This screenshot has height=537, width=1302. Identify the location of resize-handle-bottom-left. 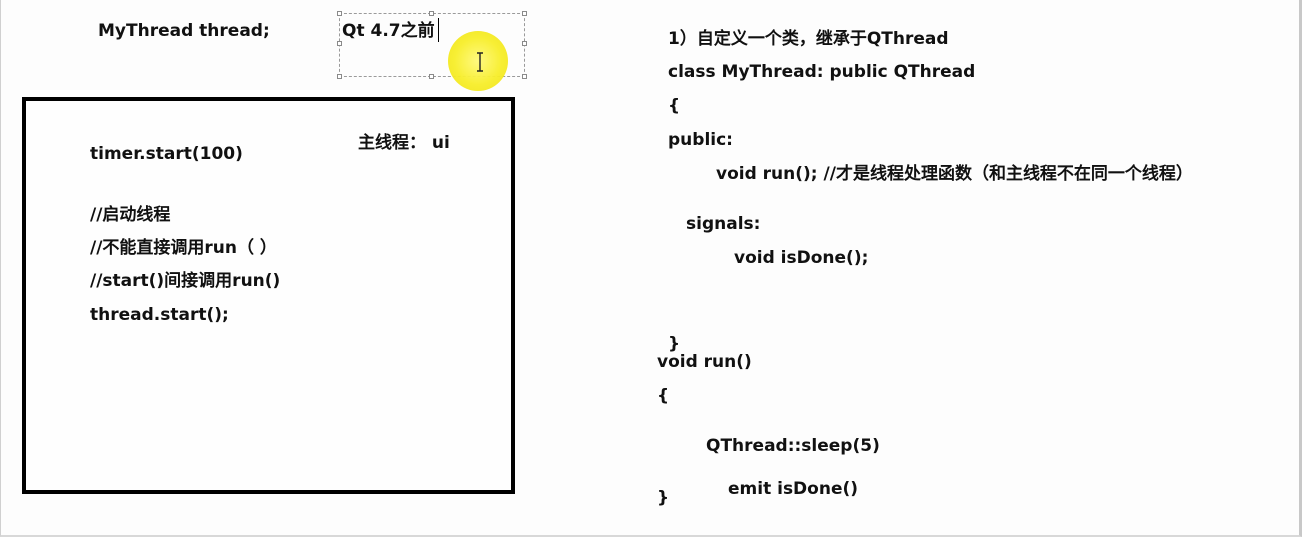
(339, 76).